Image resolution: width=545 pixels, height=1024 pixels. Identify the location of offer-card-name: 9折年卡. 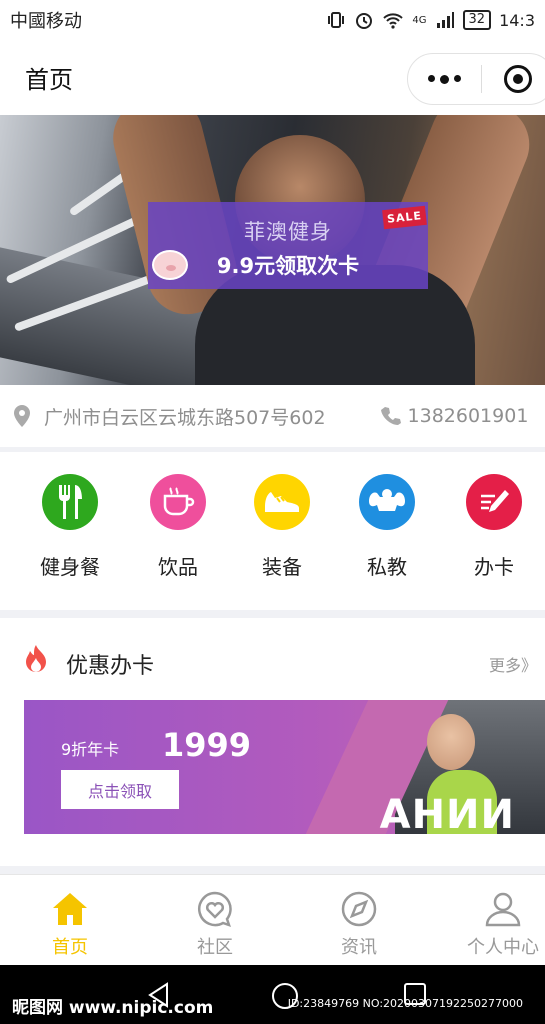
(90, 749).